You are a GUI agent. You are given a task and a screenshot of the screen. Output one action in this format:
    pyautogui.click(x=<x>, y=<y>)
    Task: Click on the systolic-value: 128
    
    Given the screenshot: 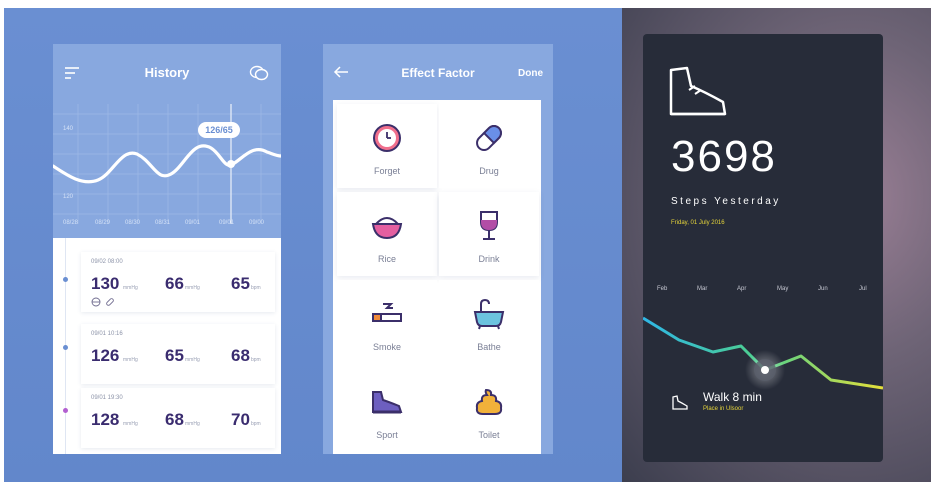 What is the action you would take?
    pyautogui.click(x=105, y=419)
    